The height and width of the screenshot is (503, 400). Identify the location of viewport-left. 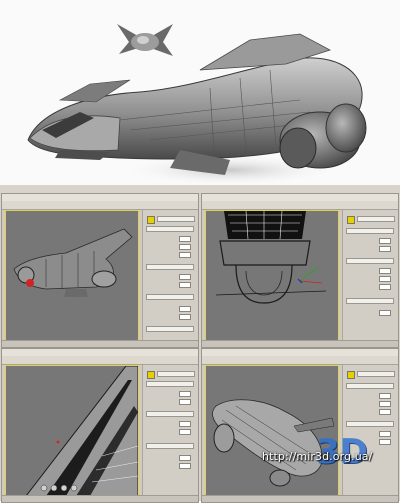
(72, 431).